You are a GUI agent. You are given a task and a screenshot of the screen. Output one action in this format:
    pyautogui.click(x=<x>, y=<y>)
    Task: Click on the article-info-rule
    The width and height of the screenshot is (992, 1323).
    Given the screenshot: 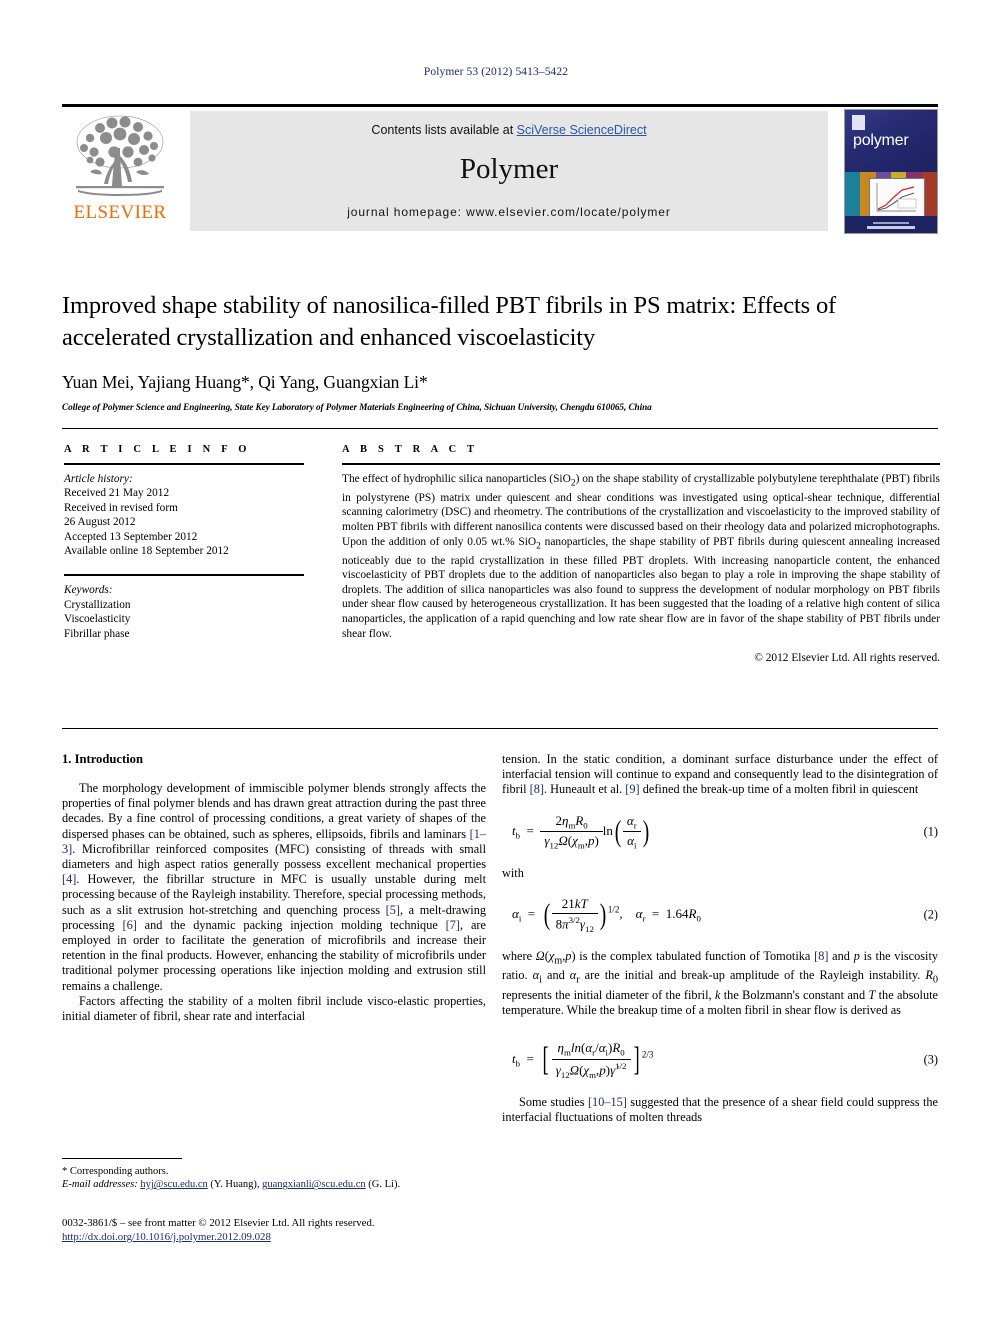 What is the action you would take?
    pyautogui.click(x=184, y=464)
    